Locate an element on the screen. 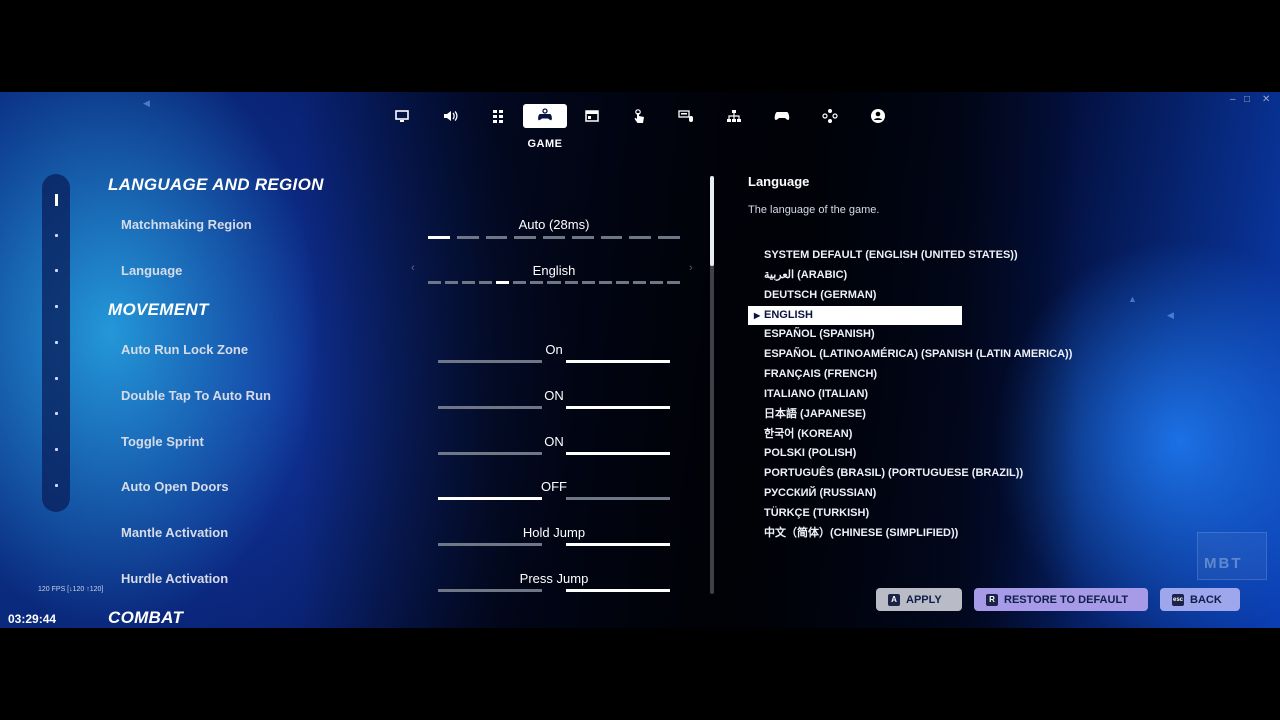 This screenshot has height=720, width=1280. arrow-left-icon: ‹ is located at coordinates (413, 268).